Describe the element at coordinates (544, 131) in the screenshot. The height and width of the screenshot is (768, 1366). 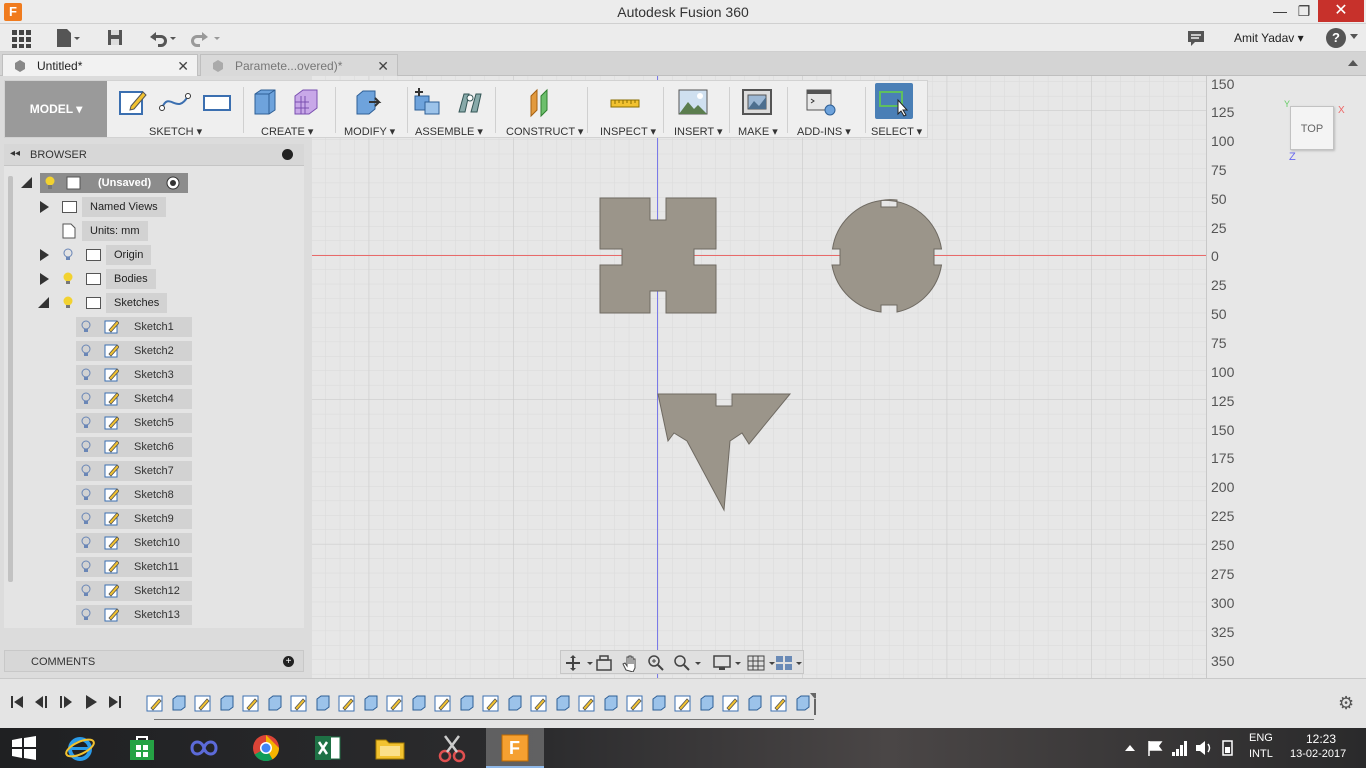
I see `toolbar-construct-menu: CONSTRUCT ▾` at that location.